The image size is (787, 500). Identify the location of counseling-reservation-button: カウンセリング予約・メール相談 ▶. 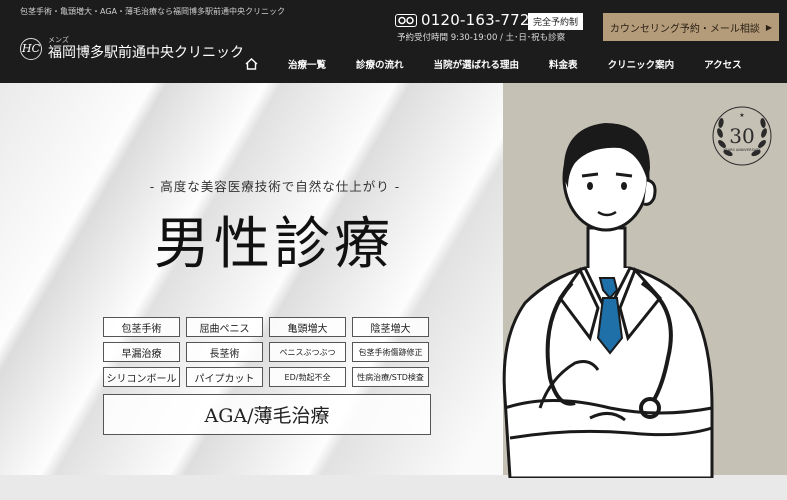
(691, 27).